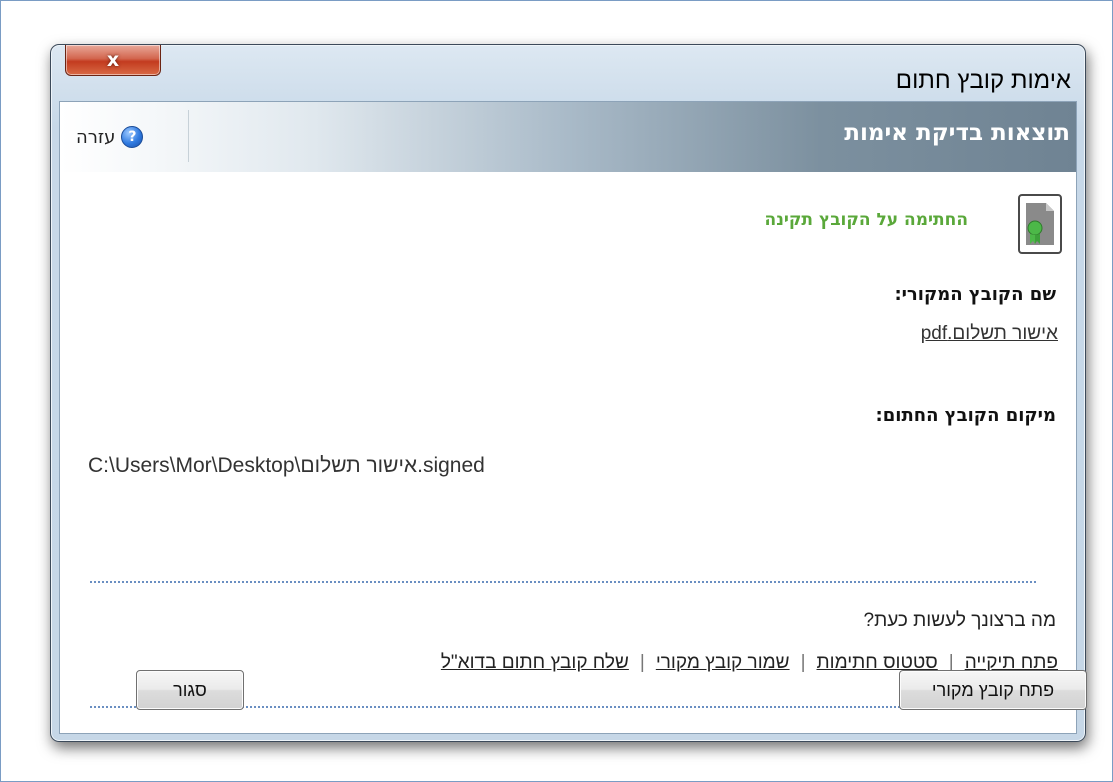  I want to click on email-signed-link: שלח קובץ חתום בדוא"ל, so click(535, 663).